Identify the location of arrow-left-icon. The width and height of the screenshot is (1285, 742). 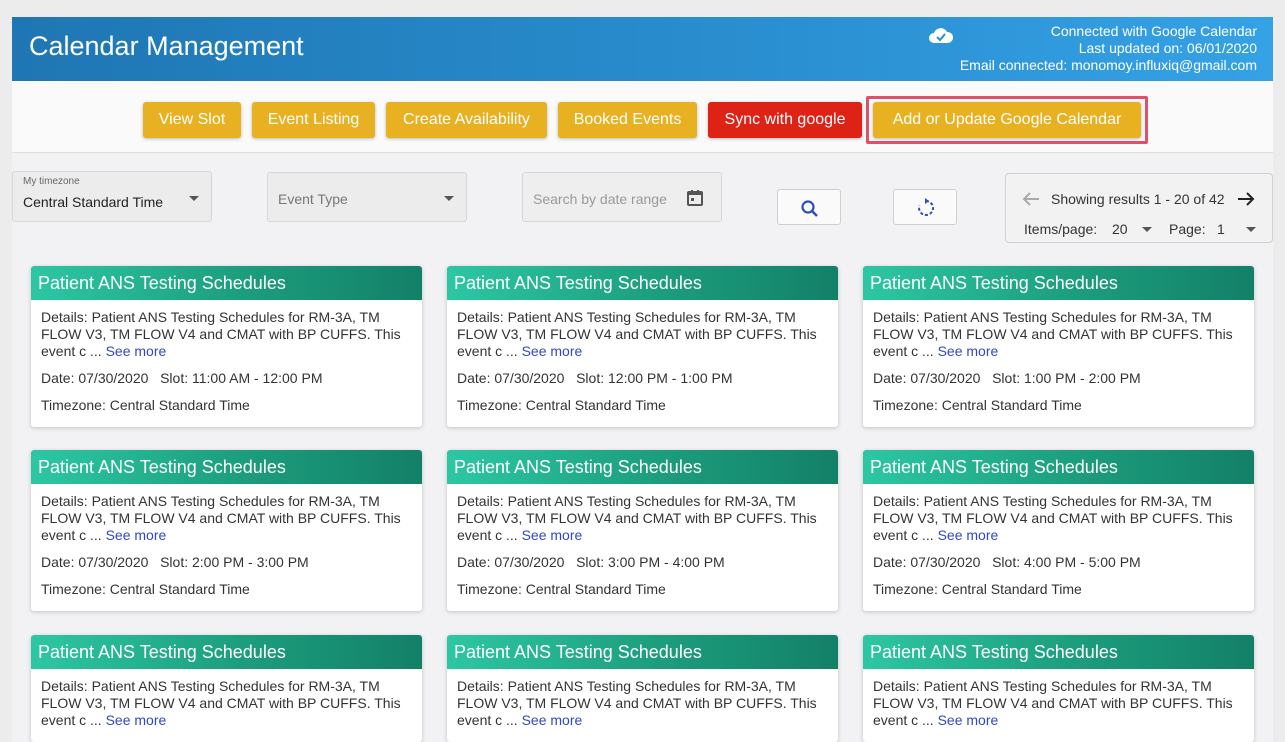
(1031, 199).